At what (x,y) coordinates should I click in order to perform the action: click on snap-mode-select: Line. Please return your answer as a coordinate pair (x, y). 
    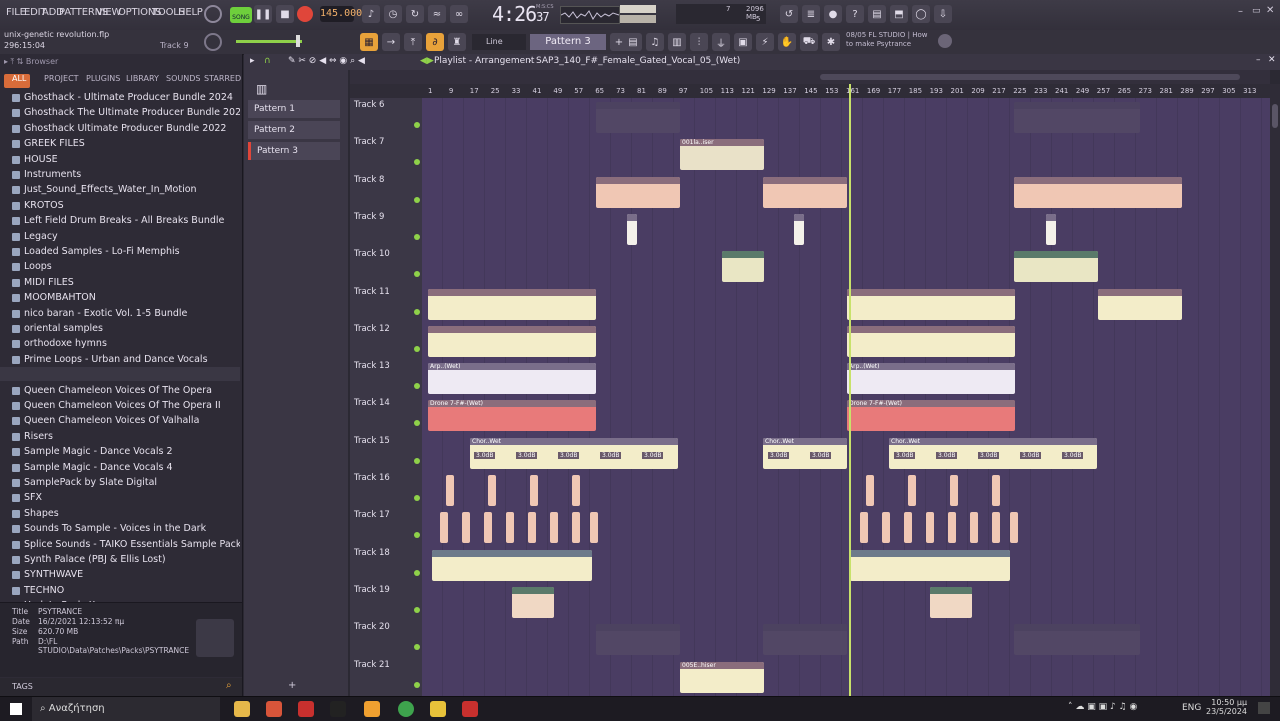
    Looking at the image, I should click on (499, 42).